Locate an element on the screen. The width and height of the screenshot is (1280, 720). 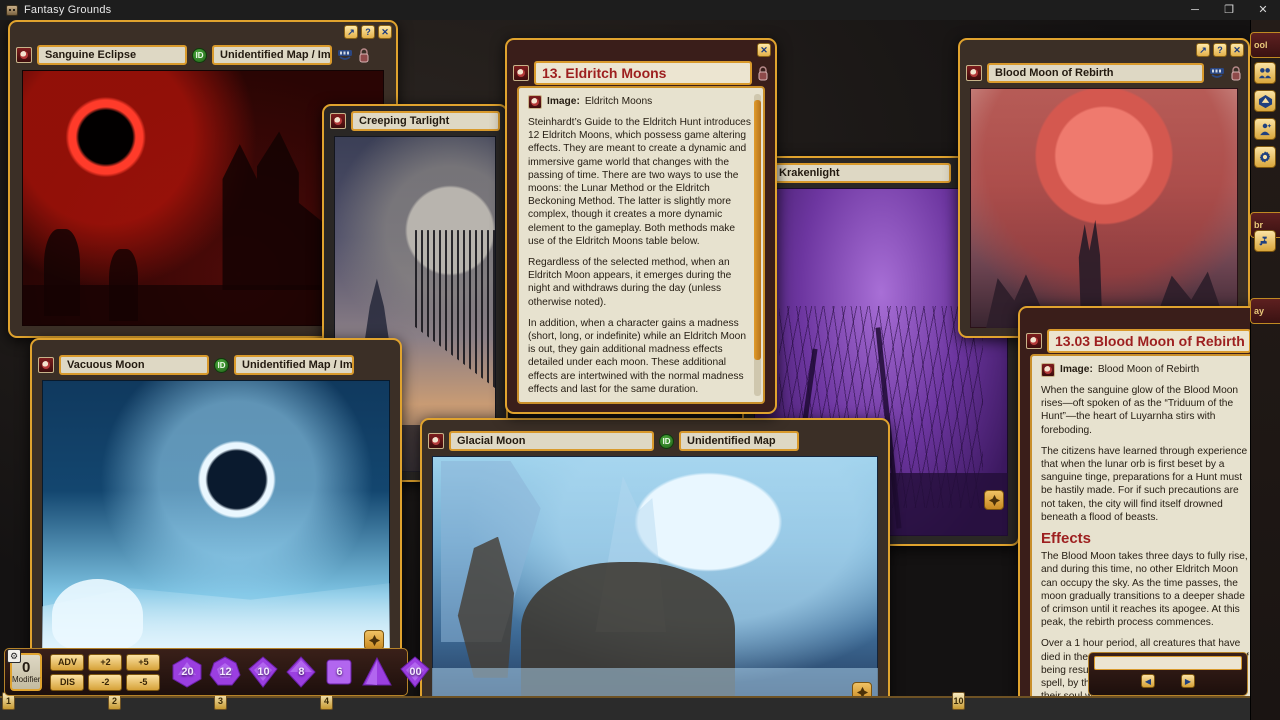
sidebar-tab-tools: ool is located at coordinates (1265, 45).